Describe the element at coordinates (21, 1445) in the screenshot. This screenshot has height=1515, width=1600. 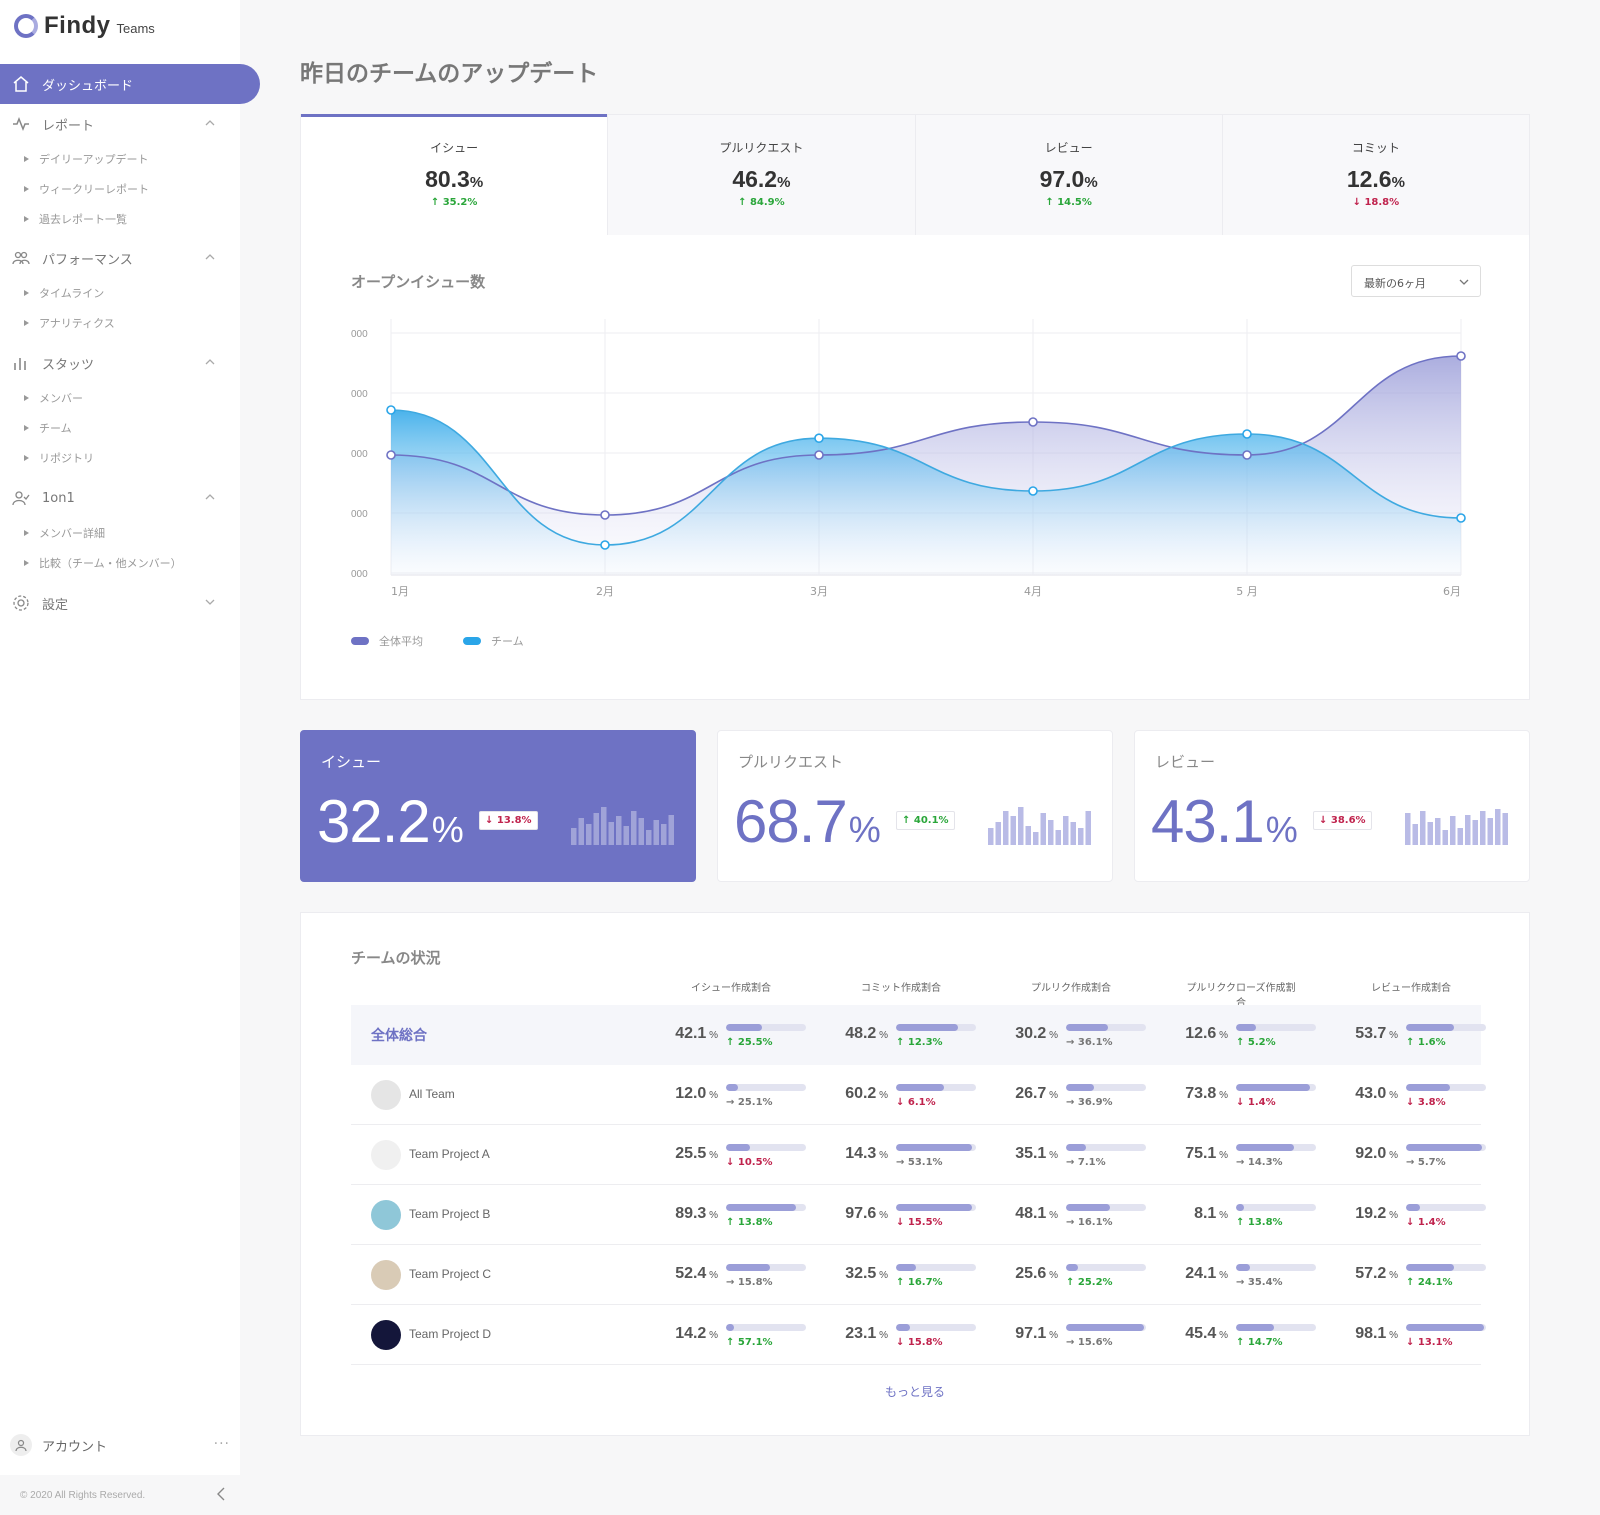
I see `user-icon` at that location.